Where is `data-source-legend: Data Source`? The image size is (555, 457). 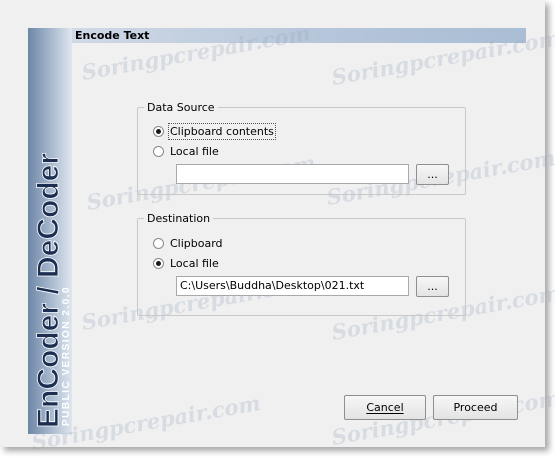 data-source-legend: Data Source is located at coordinates (181, 107).